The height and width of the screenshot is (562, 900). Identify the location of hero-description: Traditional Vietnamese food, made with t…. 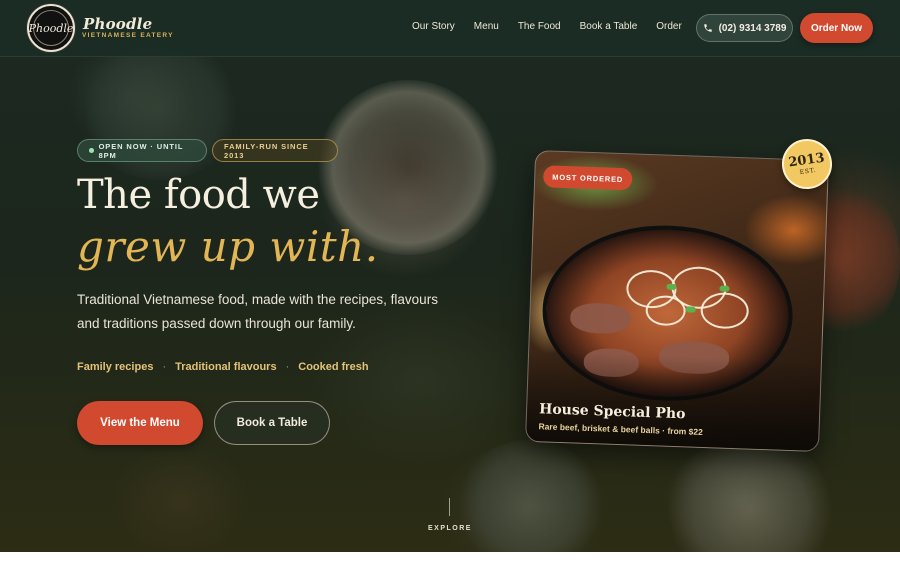
(257, 311).